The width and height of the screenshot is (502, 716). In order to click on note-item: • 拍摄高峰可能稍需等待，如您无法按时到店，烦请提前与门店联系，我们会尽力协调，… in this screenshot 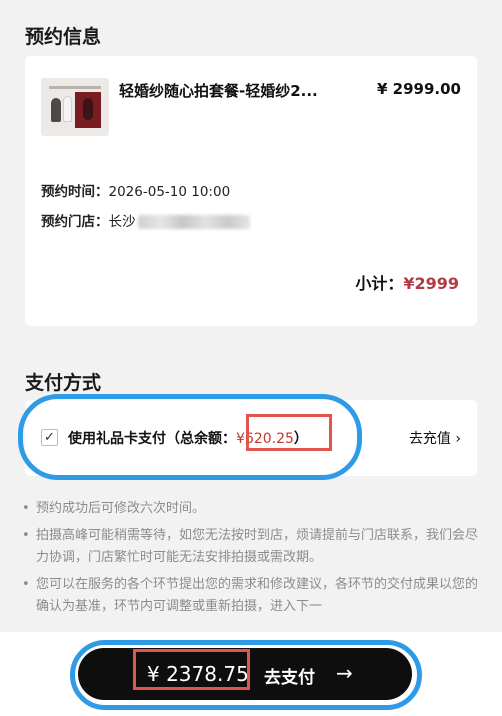, I will do `click(252, 547)`.